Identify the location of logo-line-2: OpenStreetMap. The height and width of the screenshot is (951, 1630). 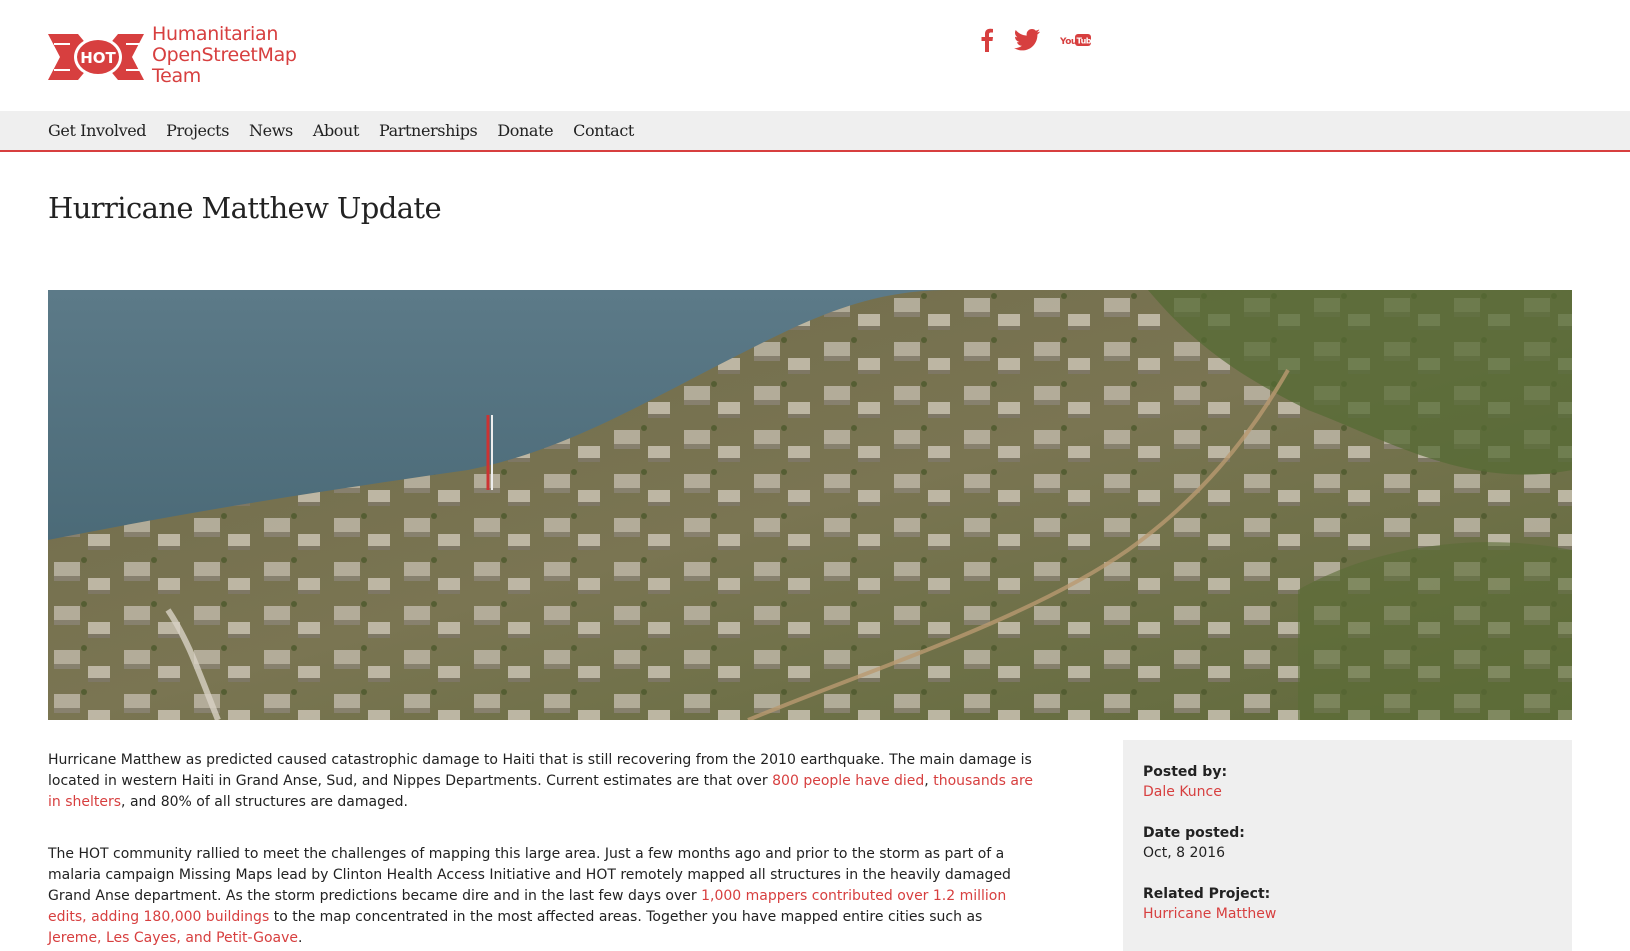
(224, 55).